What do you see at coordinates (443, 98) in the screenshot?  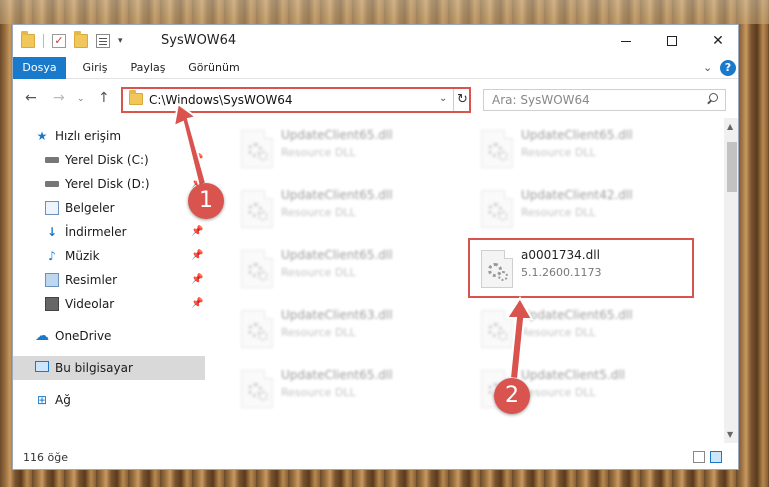 I see `address-dropdown: ⌄` at bounding box center [443, 98].